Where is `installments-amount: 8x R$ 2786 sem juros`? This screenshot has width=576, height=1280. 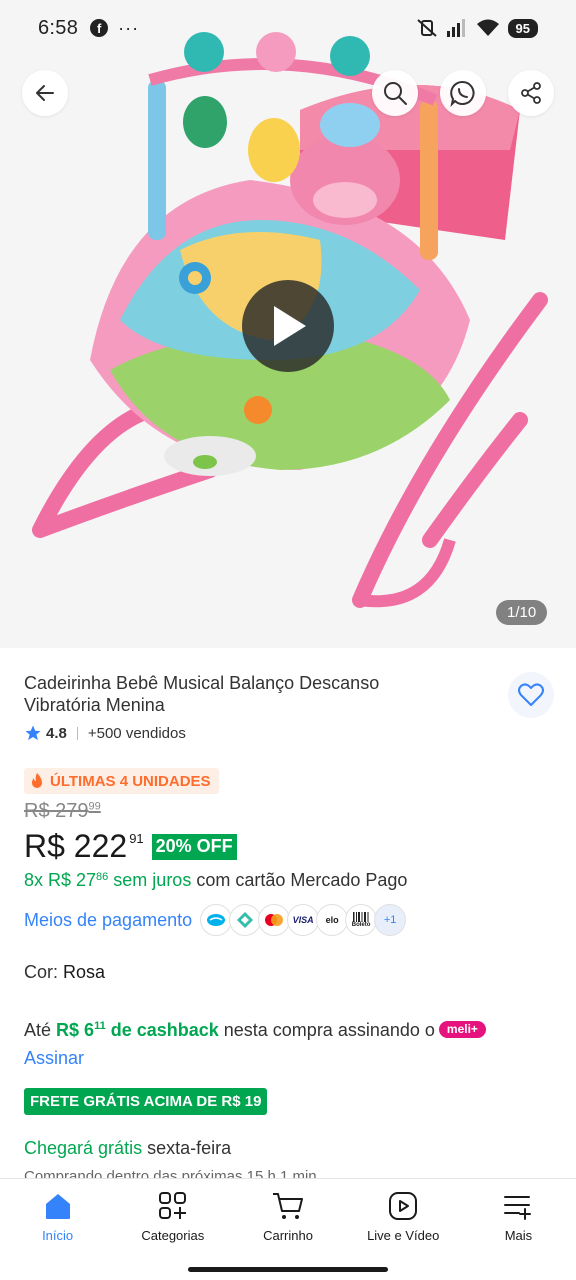
installments-amount: 8x R$ 2786 sem juros is located at coordinates (107, 880).